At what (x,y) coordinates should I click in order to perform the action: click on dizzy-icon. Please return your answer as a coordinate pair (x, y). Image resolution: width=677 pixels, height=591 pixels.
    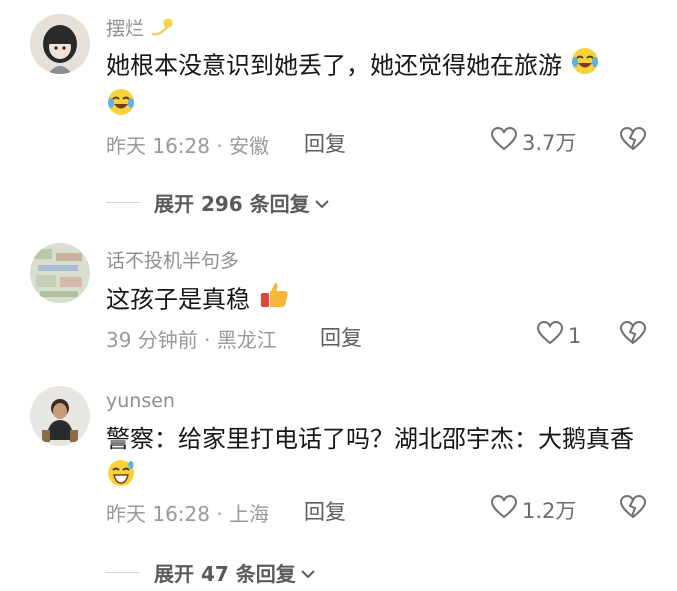
    Looking at the image, I should click on (163, 29).